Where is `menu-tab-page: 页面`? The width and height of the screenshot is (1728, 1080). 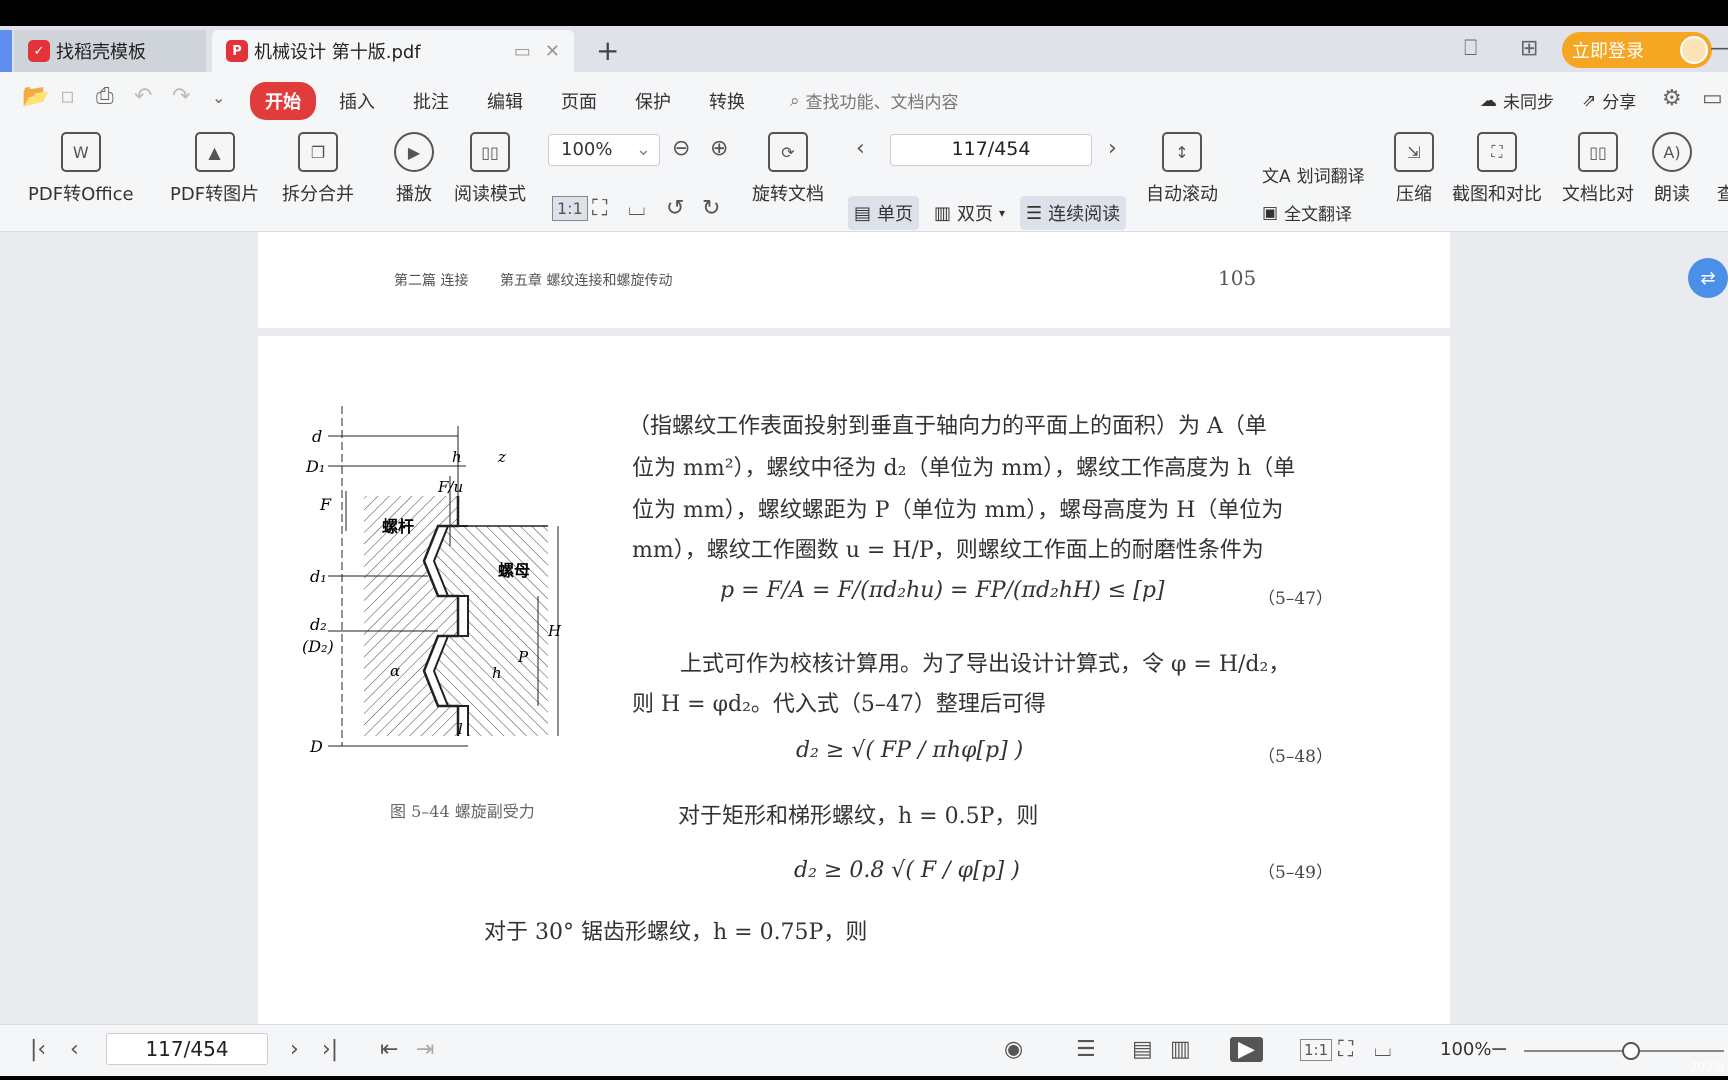 menu-tab-page: 页面 is located at coordinates (579, 101).